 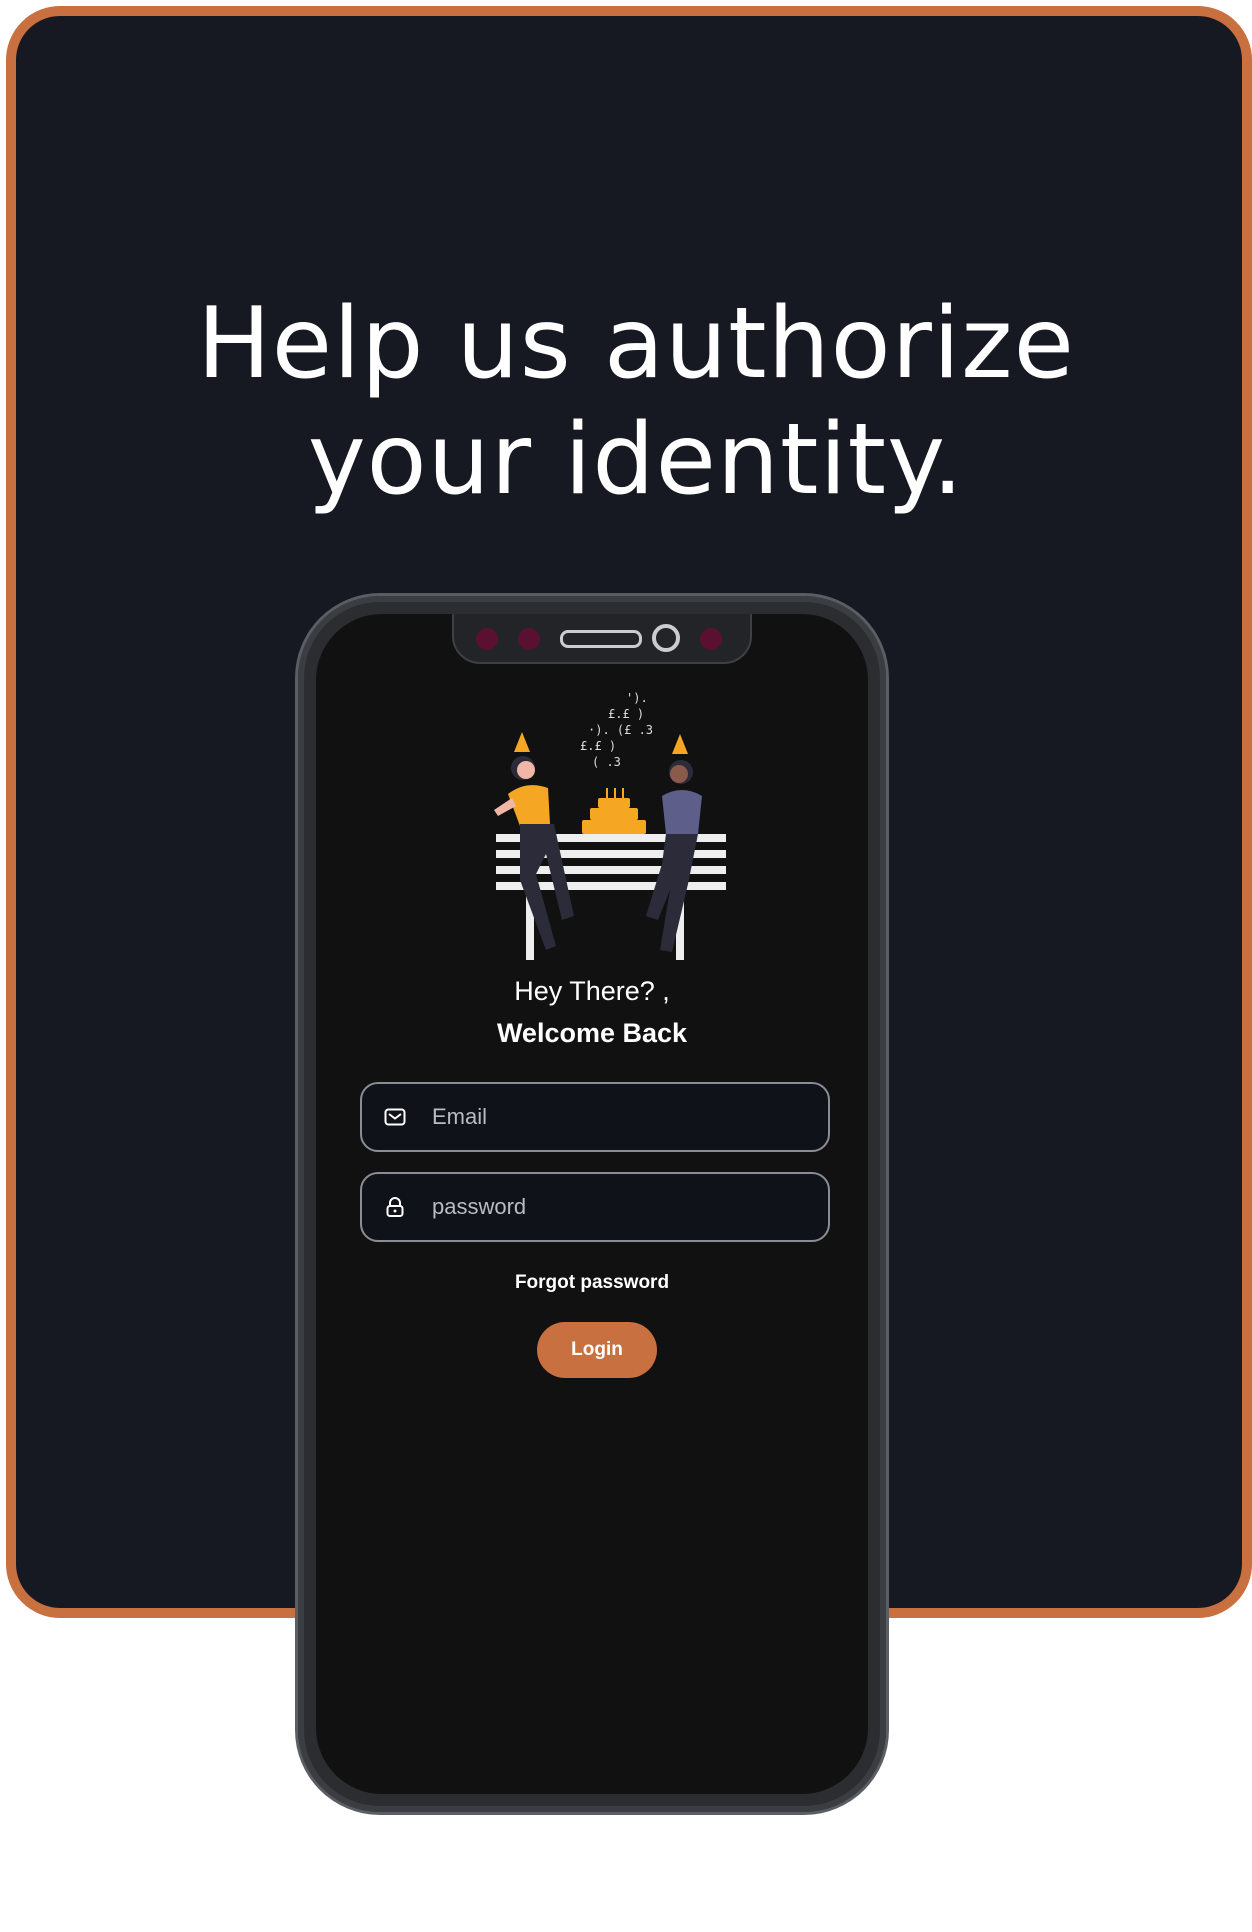 I want to click on greeting-line-2: Welcome Back, so click(x=592, y=1033).